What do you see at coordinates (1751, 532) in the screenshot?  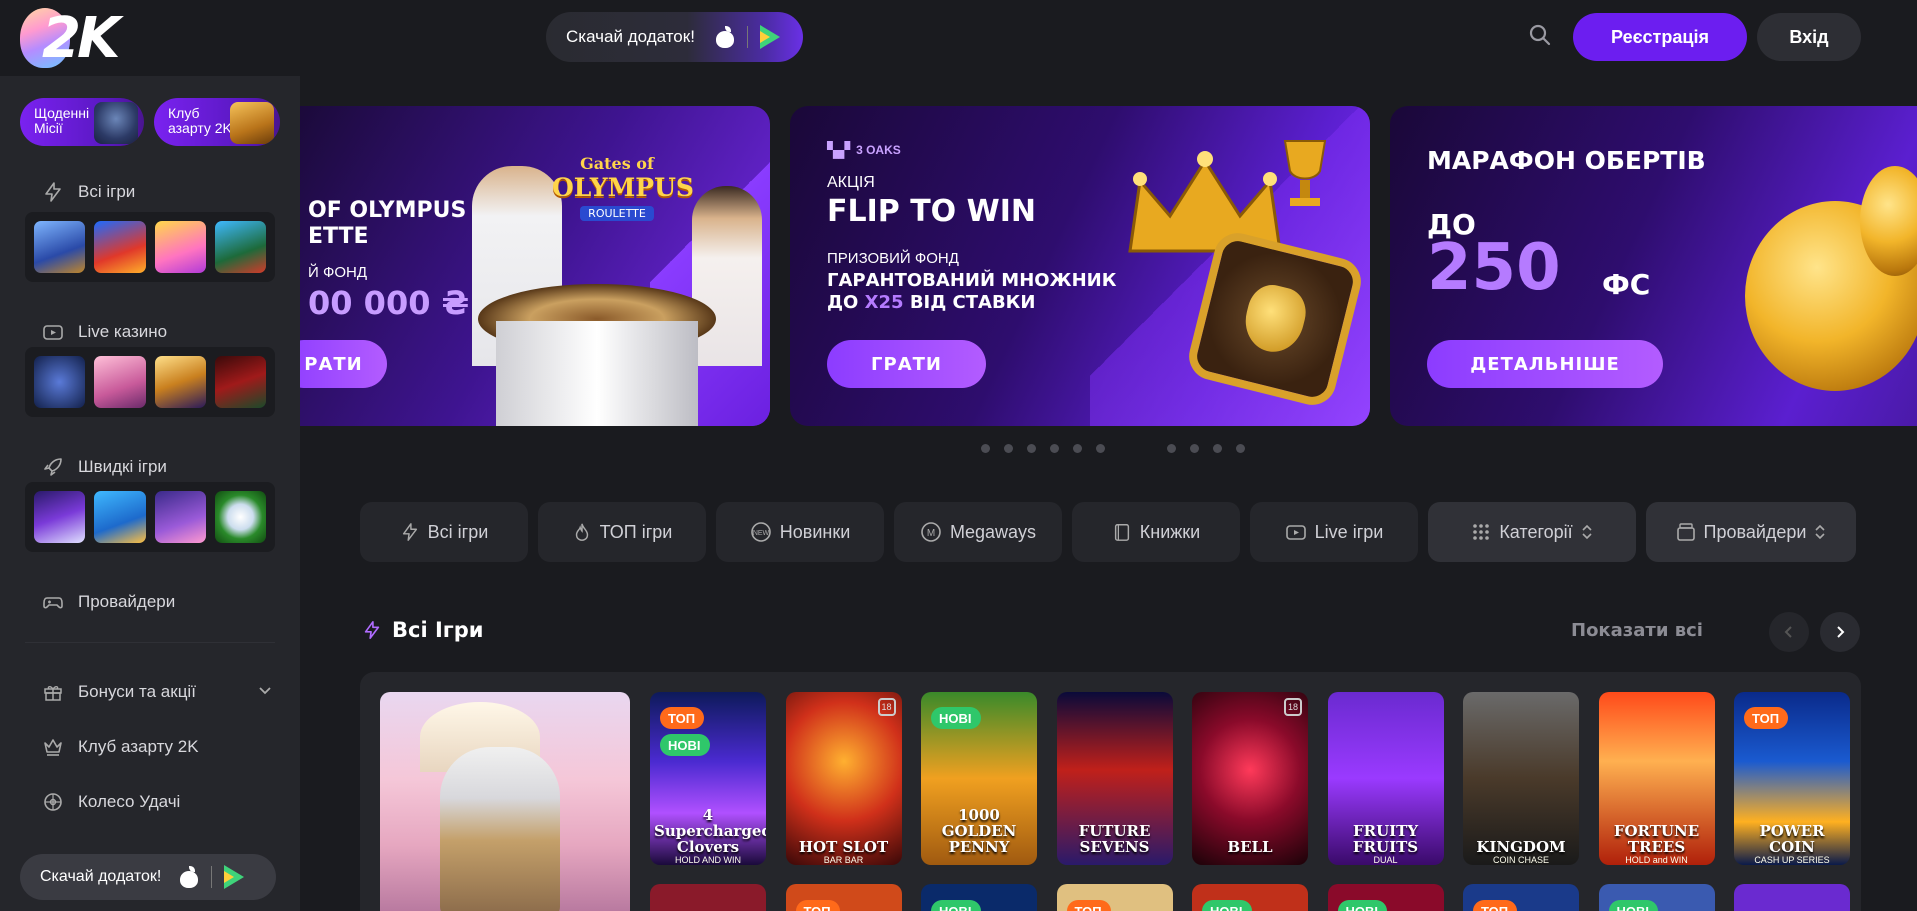 I see `providers-dropdown: Провайдери` at bounding box center [1751, 532].